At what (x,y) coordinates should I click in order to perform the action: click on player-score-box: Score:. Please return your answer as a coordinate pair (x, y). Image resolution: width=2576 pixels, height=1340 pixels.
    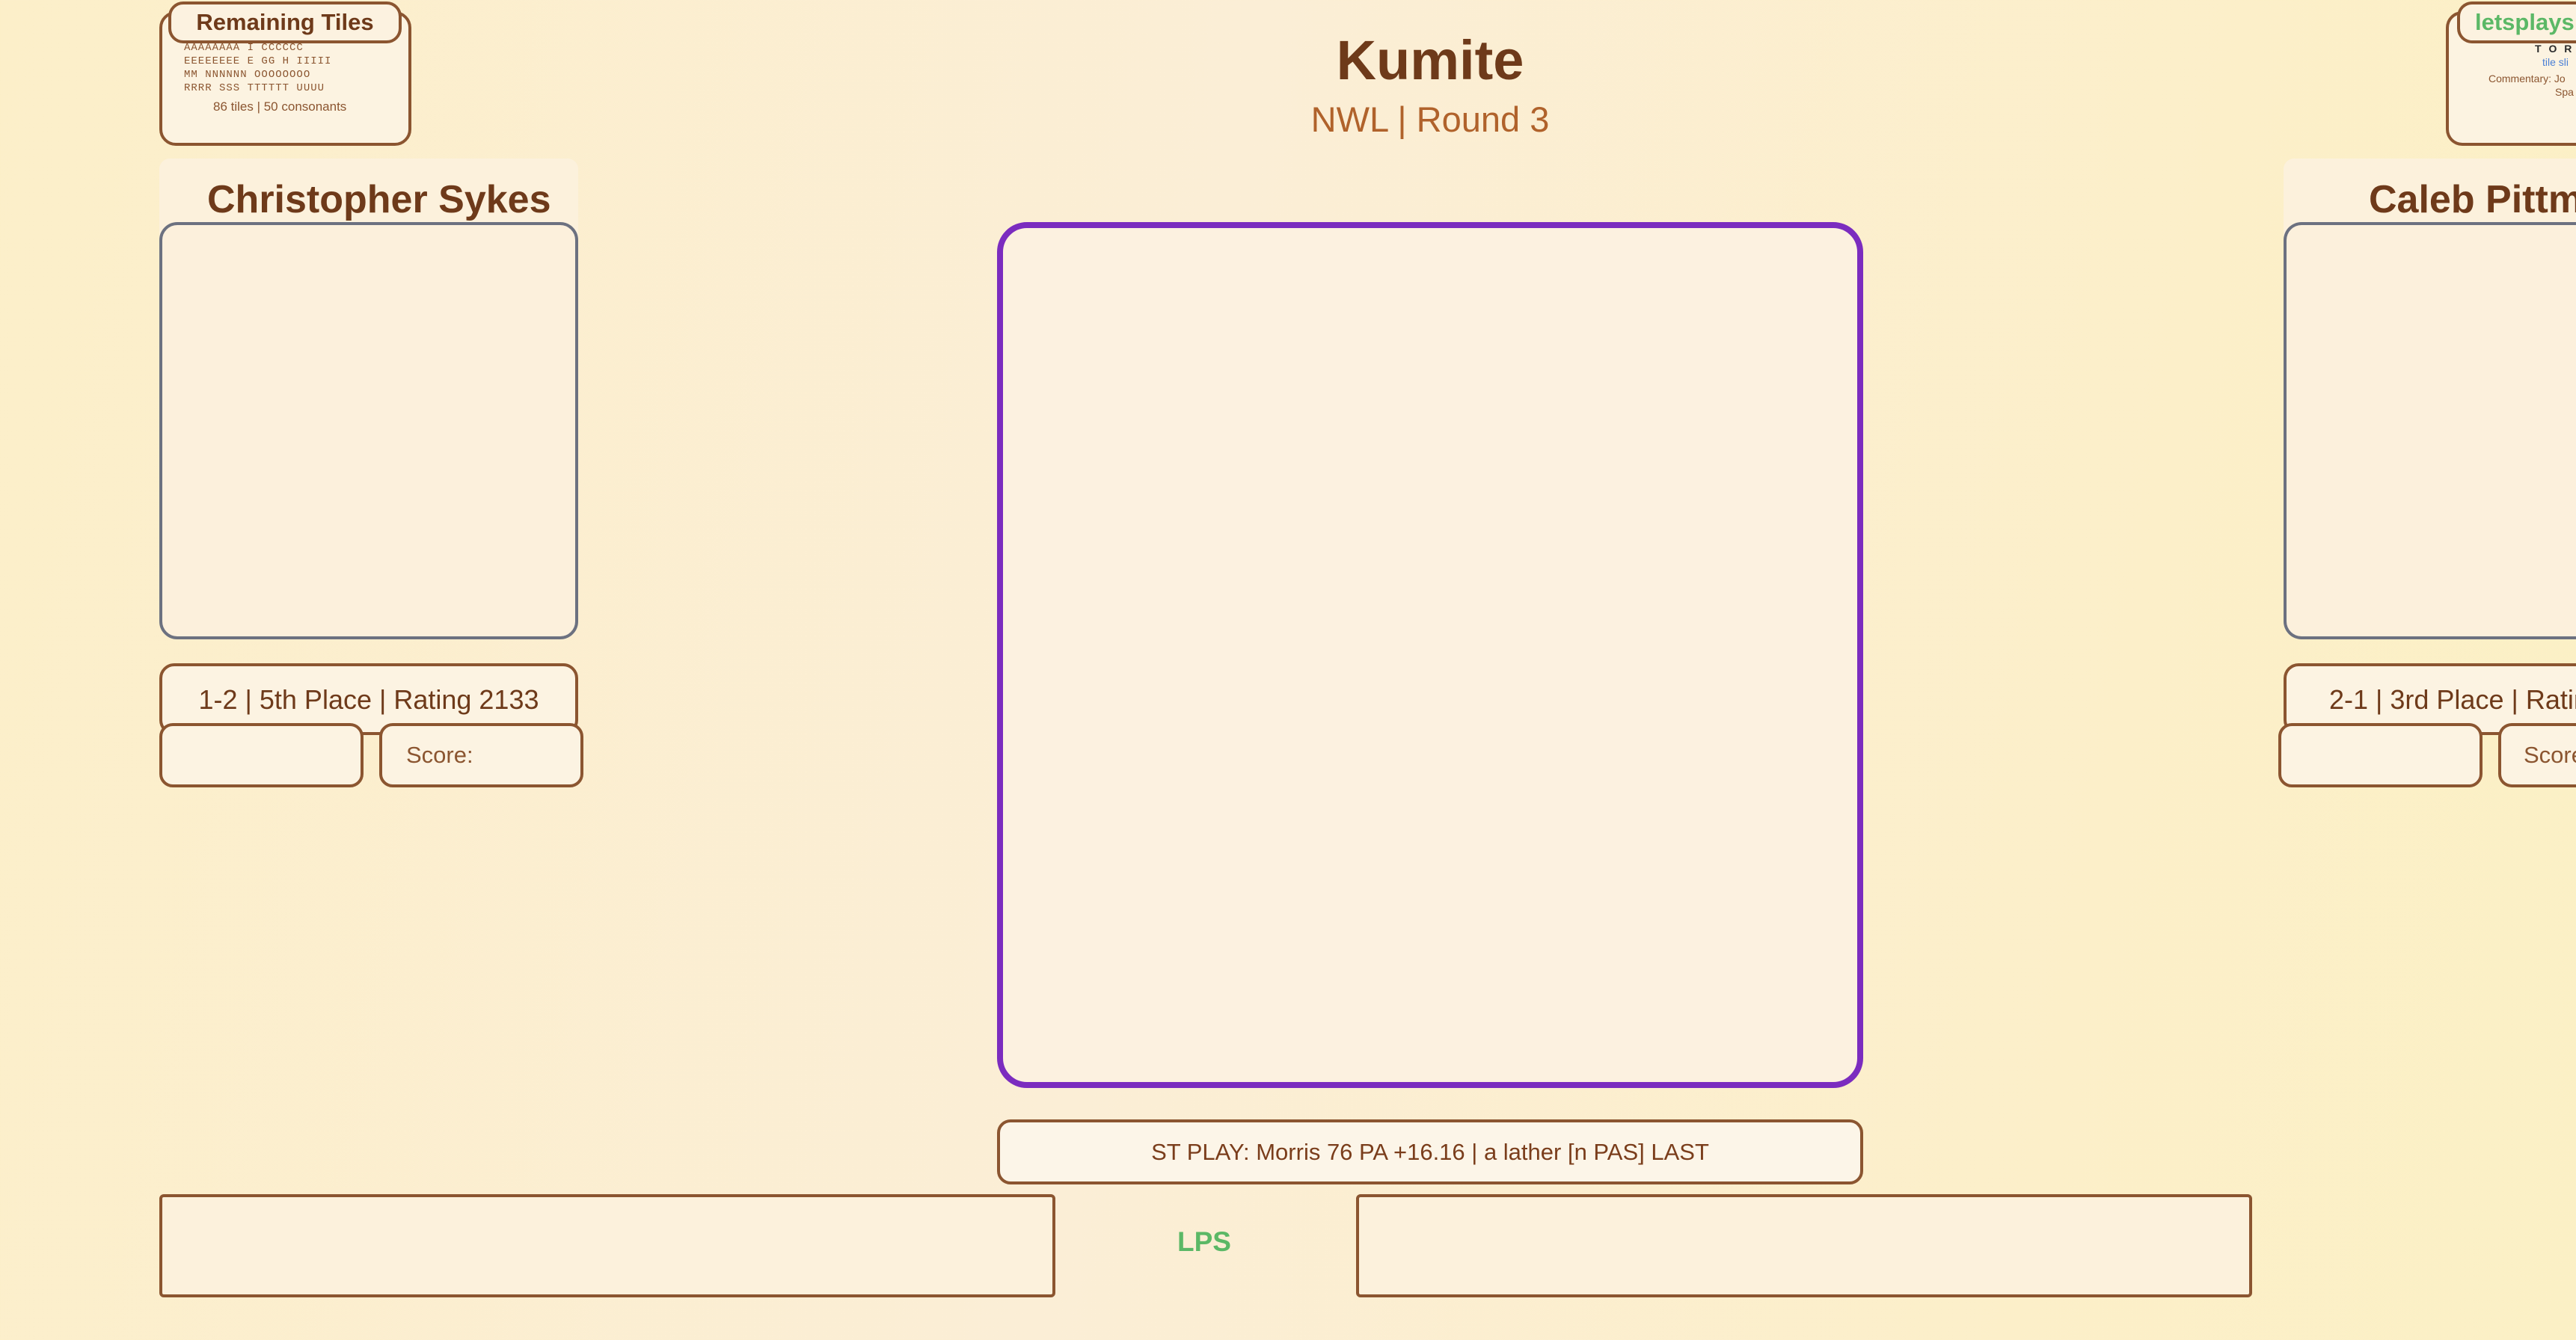
    Looking at the image, I should click on (481, 755).